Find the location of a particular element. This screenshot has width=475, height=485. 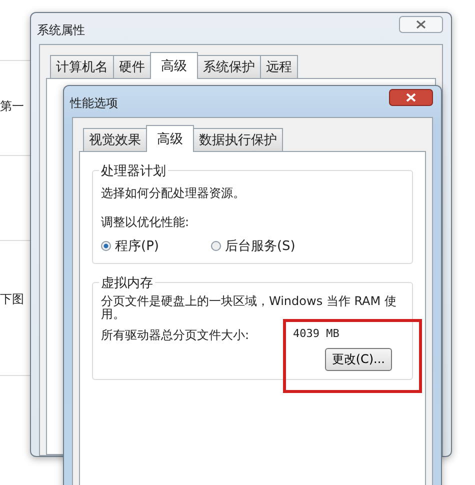

window-title: 系统属性 is located at coordinates (61, 30).